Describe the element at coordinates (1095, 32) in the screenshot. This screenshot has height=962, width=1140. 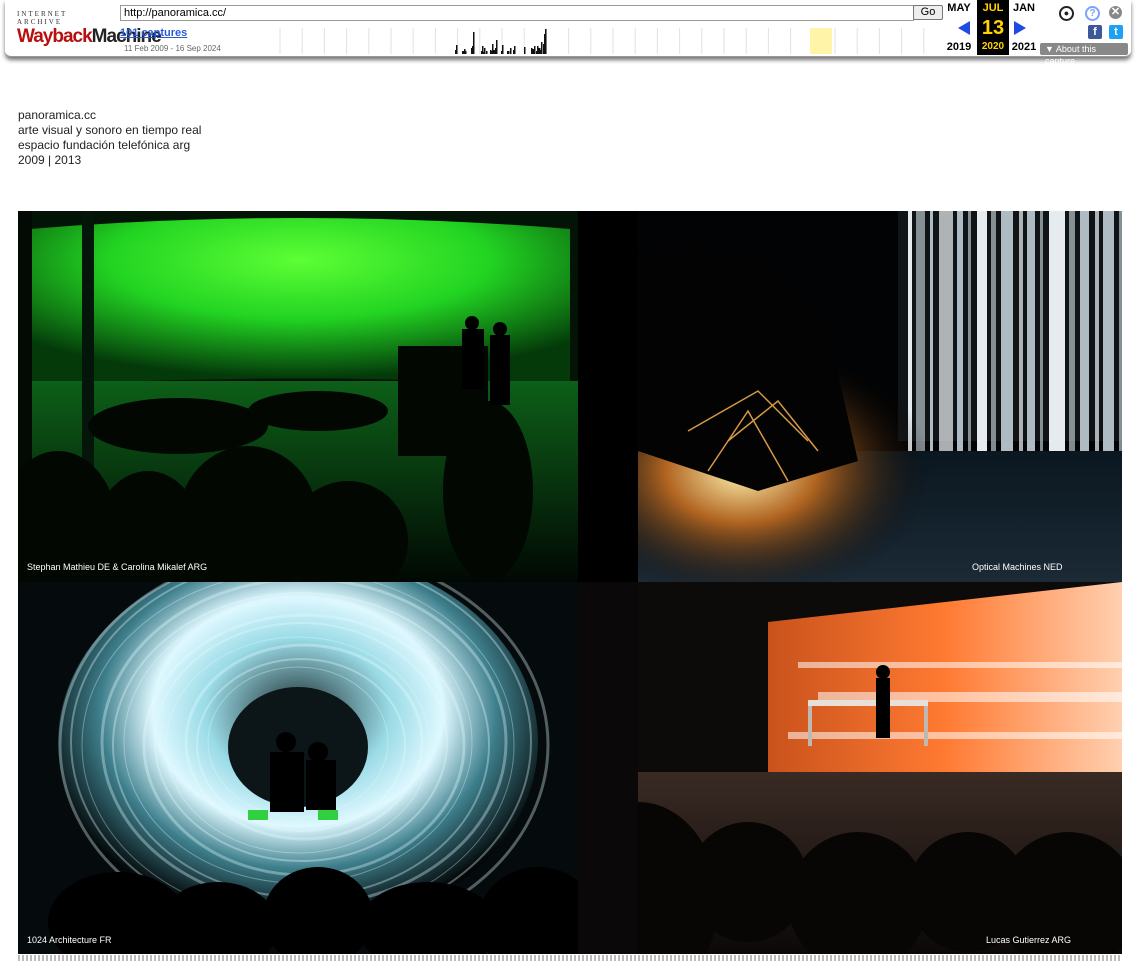
I see `facebook-icon: f` at that location.